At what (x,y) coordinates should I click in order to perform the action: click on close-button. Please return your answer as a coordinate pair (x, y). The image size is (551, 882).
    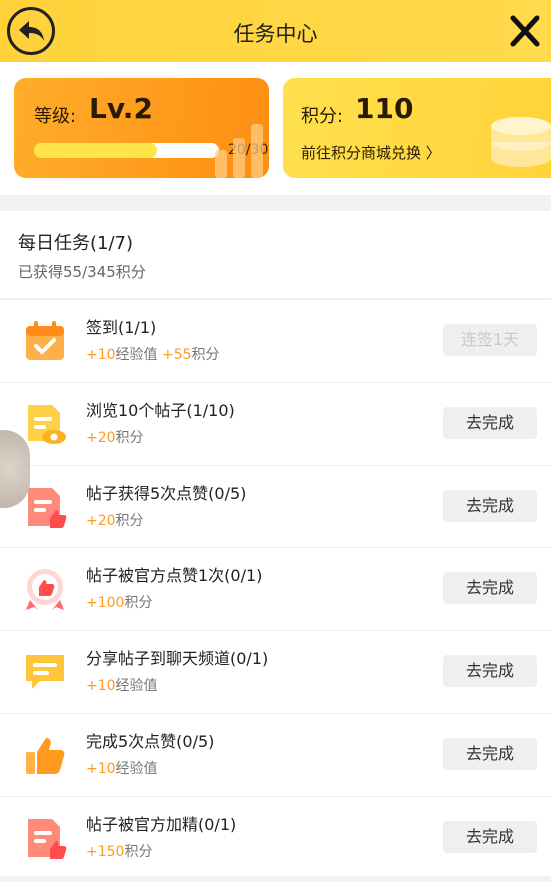
    Looking at the image, I should click on (525, 31).